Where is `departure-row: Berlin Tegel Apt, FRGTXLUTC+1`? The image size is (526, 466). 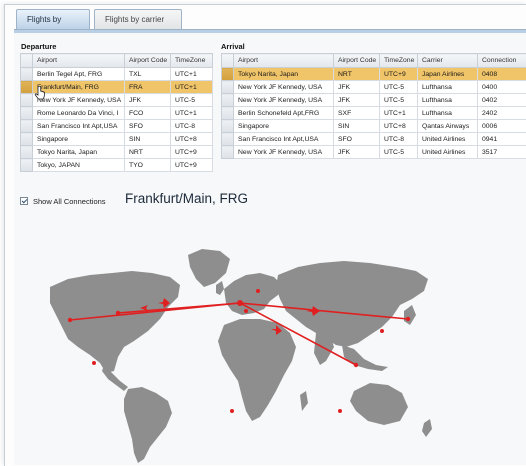 departure-row: Berlin Tegel Apt, FRGTXLUTC+1 is located at coordinates (117, 74).